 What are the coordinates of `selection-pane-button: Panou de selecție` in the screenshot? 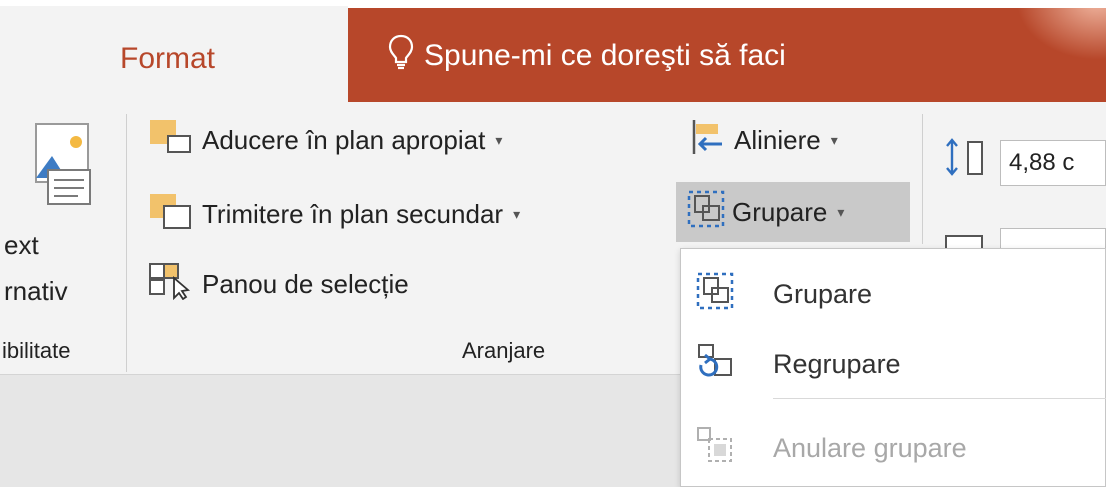 It's located at (278, 284).